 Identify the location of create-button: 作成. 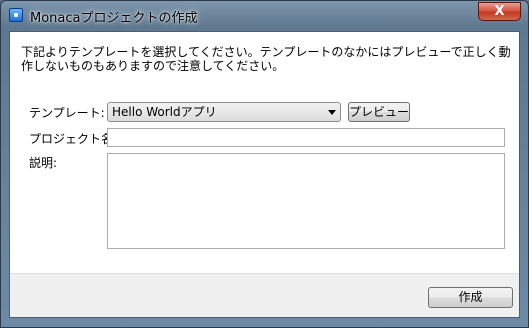
(470, 297).